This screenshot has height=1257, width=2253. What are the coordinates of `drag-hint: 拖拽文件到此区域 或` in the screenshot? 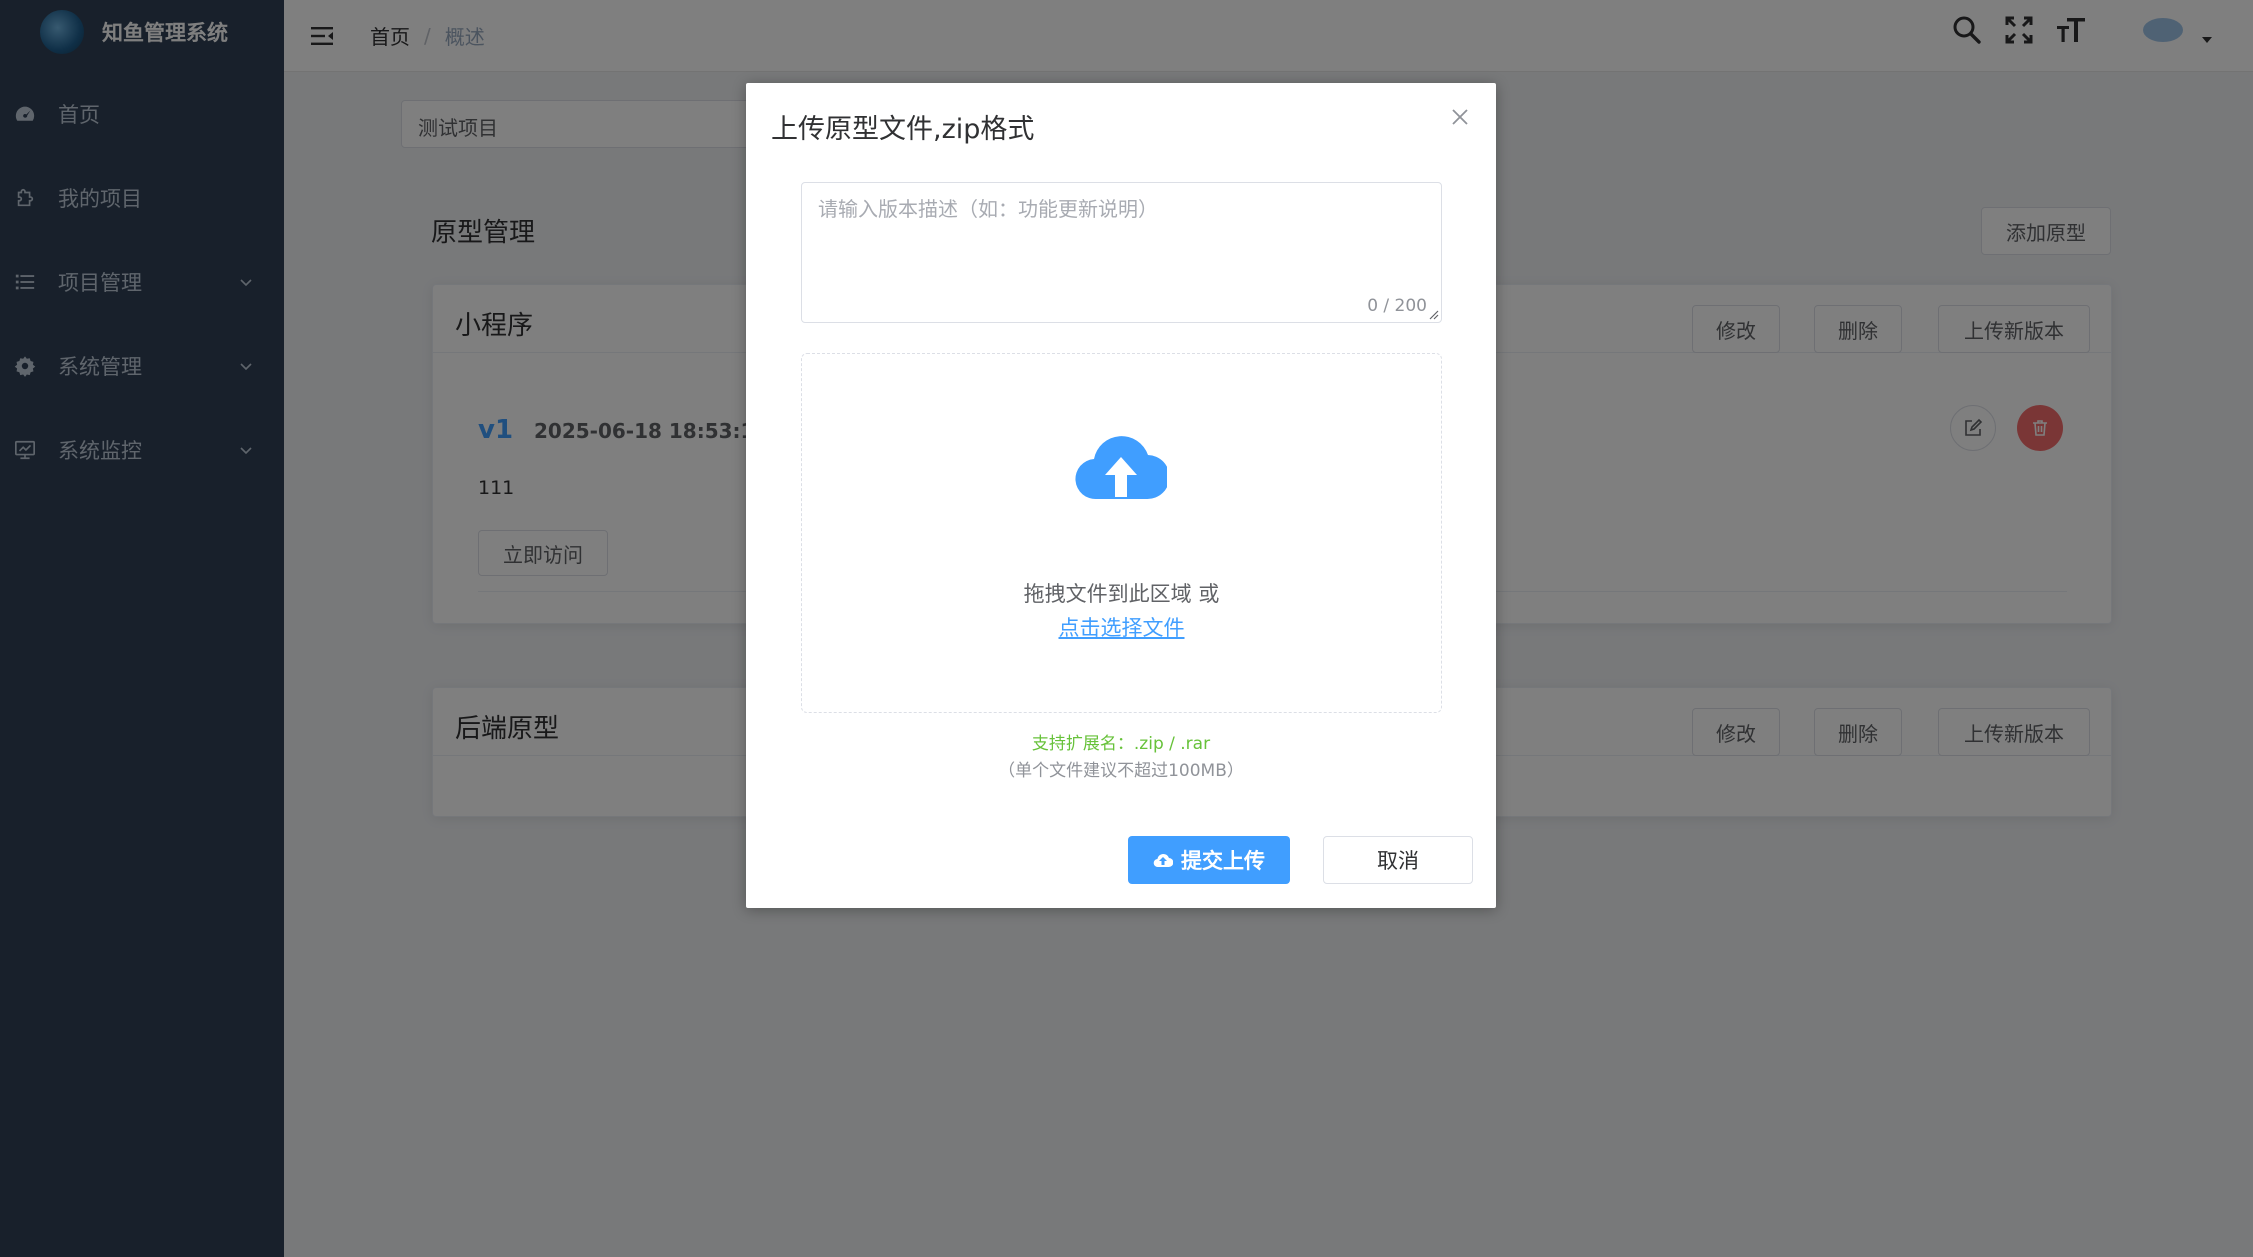 It's located at (1121, 594).